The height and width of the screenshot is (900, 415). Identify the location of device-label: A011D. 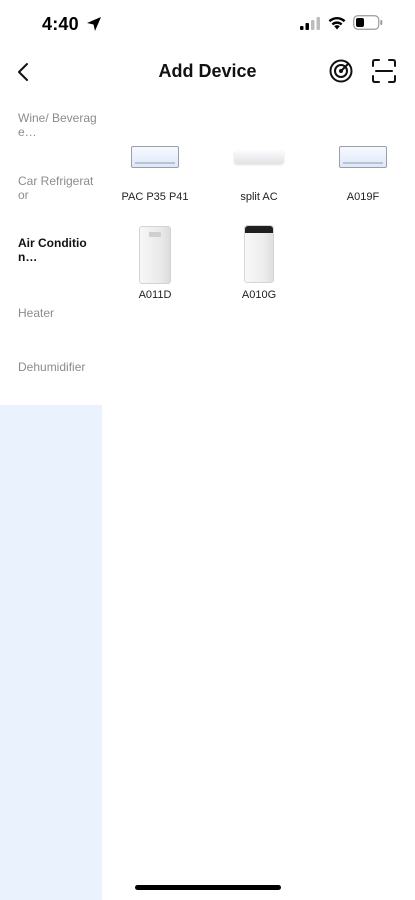
(155, 295).